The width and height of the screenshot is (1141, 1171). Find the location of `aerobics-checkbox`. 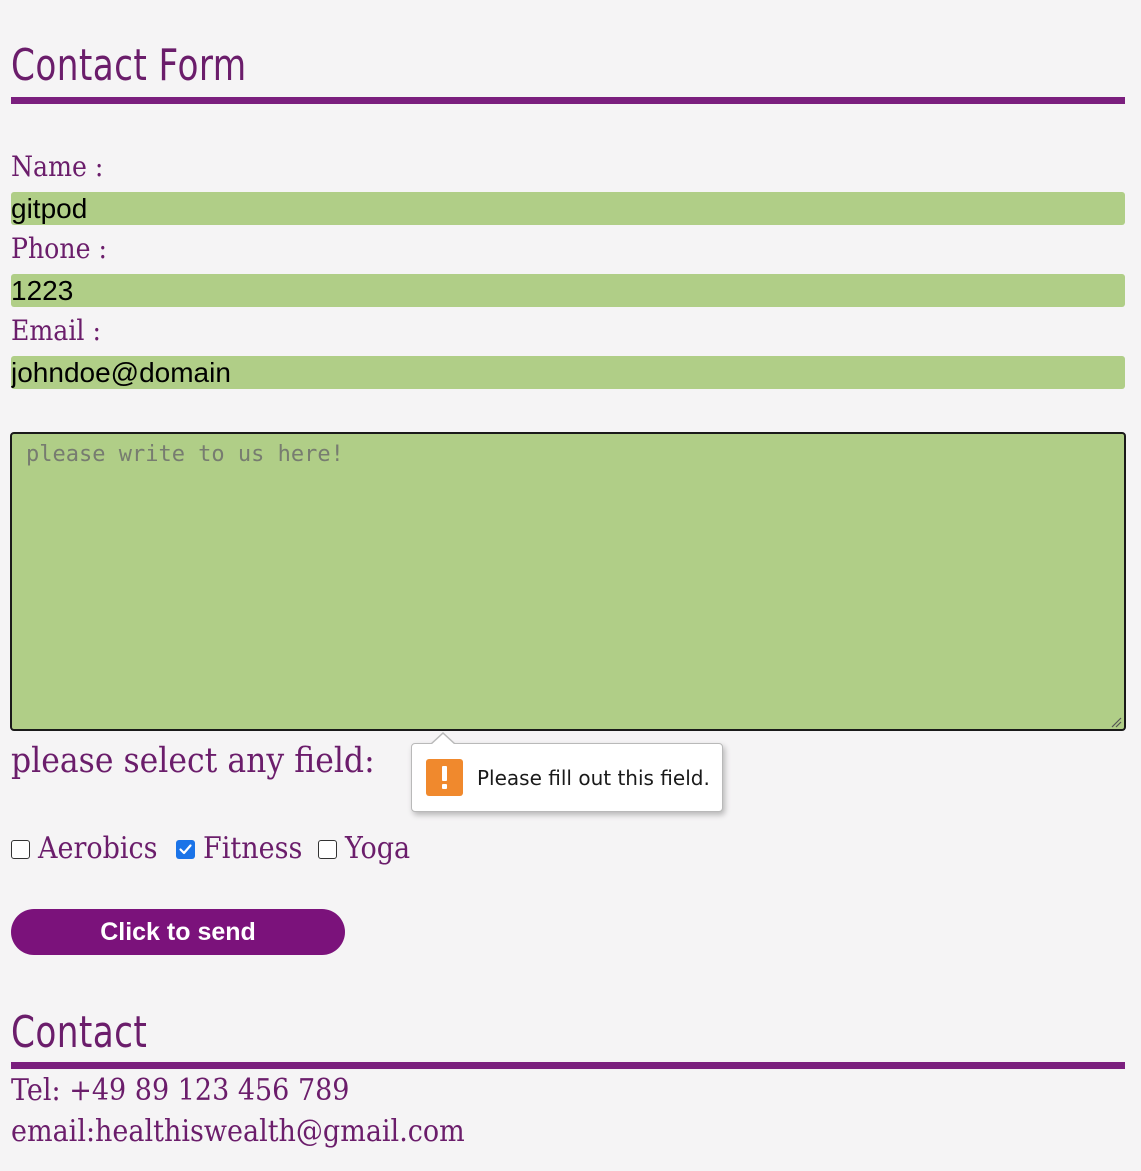

aerobics-checkbox is located at coordinates (20, 849).